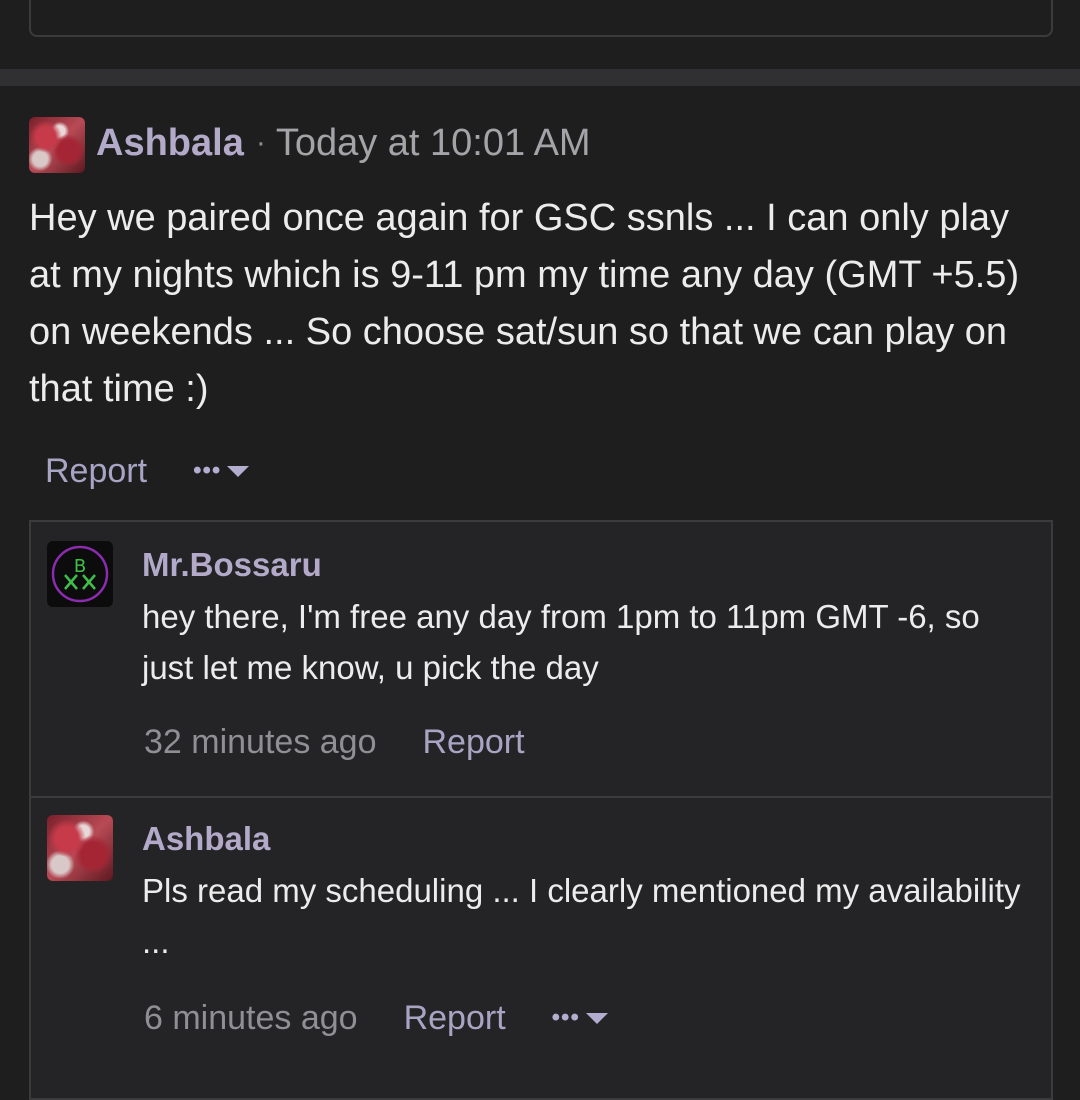 This screenshot has height=1100, width=1080. Describe the element at coordinates (541, 18) in the screenshot. I see `previous-comment-card` at that location.